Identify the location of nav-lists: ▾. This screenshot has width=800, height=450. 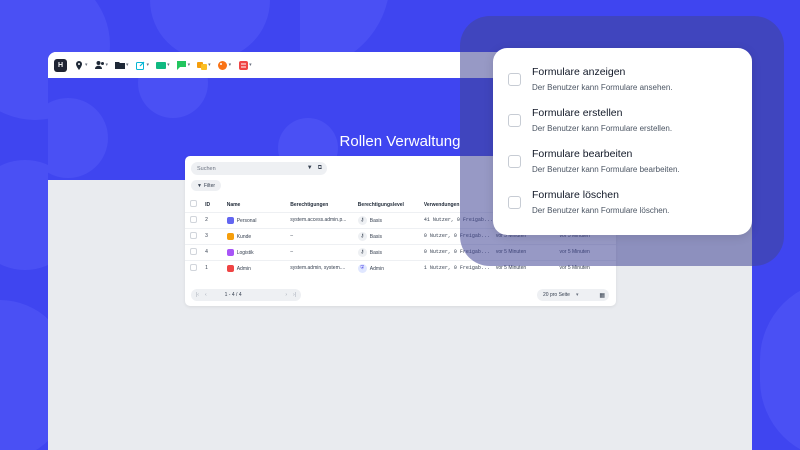
(245, 65).